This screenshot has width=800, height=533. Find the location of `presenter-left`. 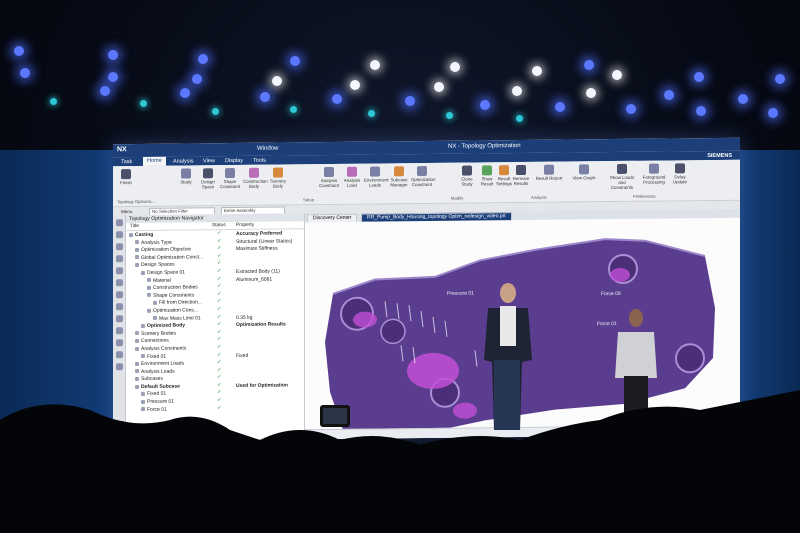

presenter-left is located at coordinates (508, 356).